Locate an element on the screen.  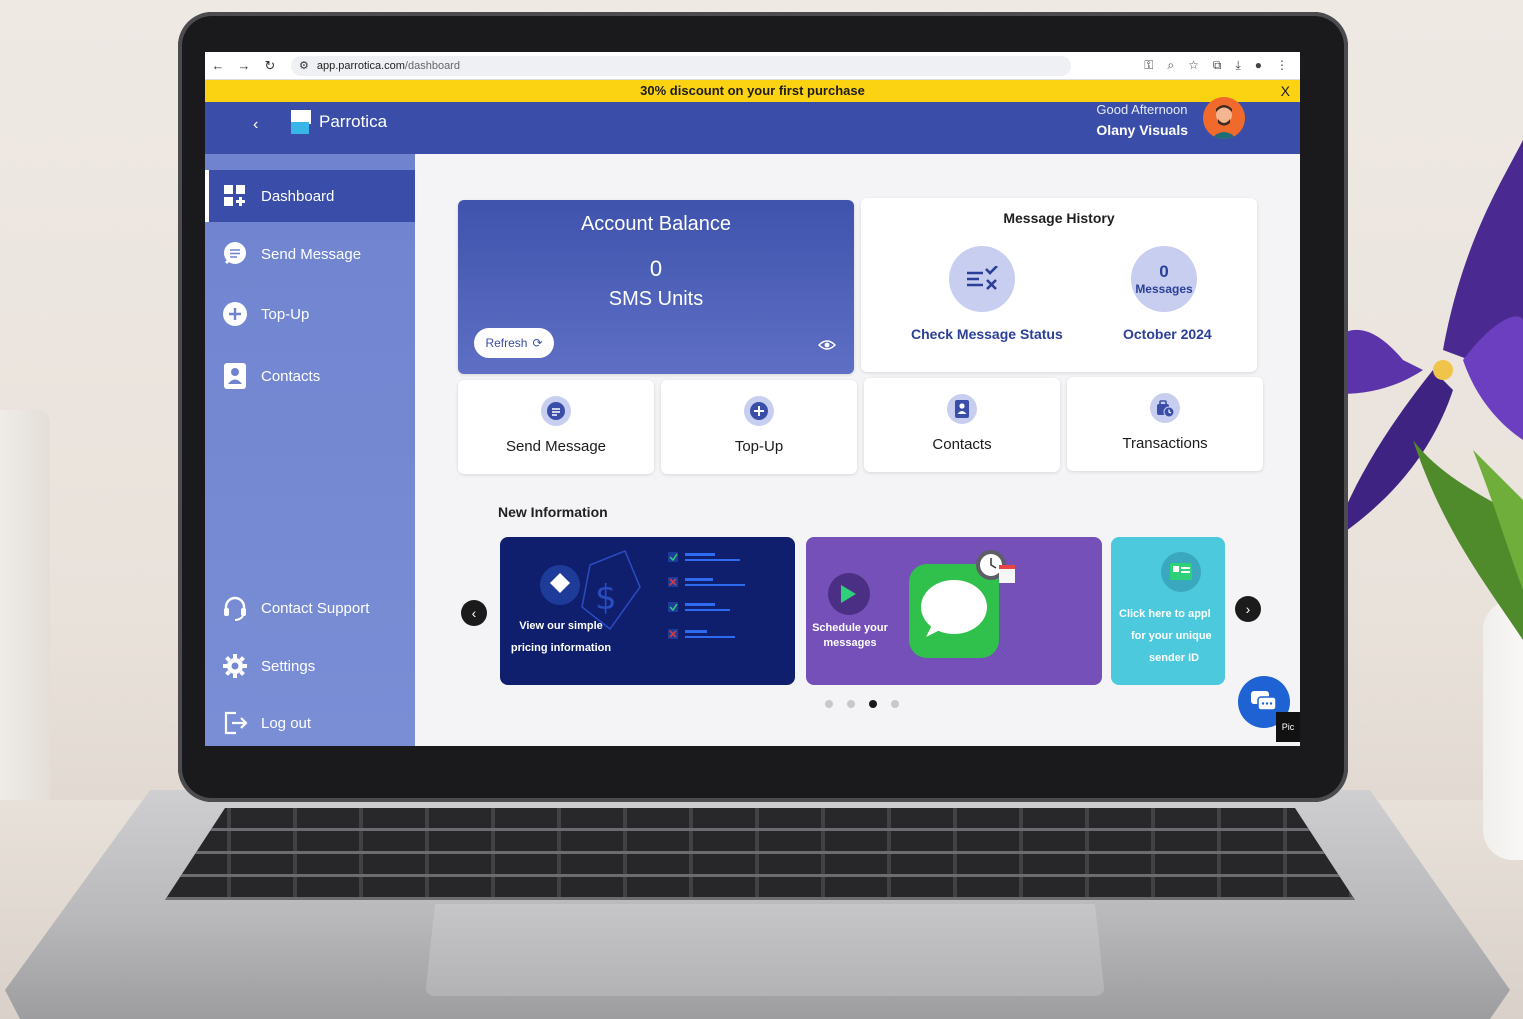
action-label: Contacts is located at coordinates (962, 444).